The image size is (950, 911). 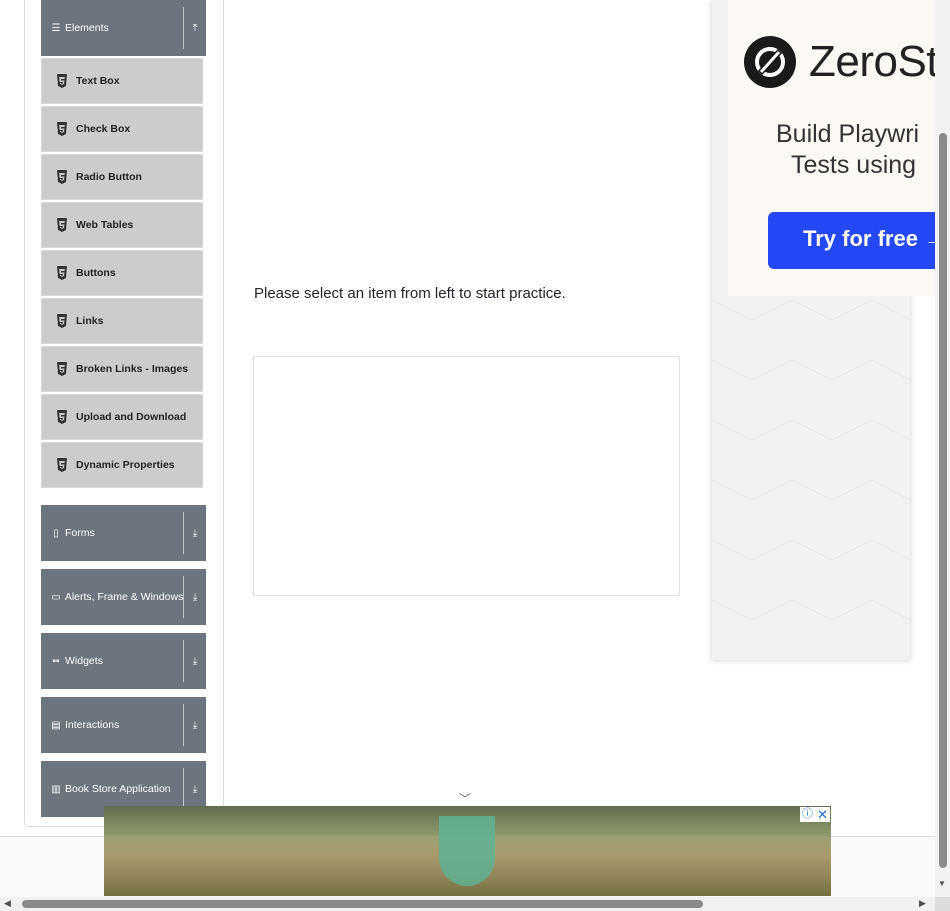 I want to click on sidebar-item-label: Buttons, so click(x=96, y=273).